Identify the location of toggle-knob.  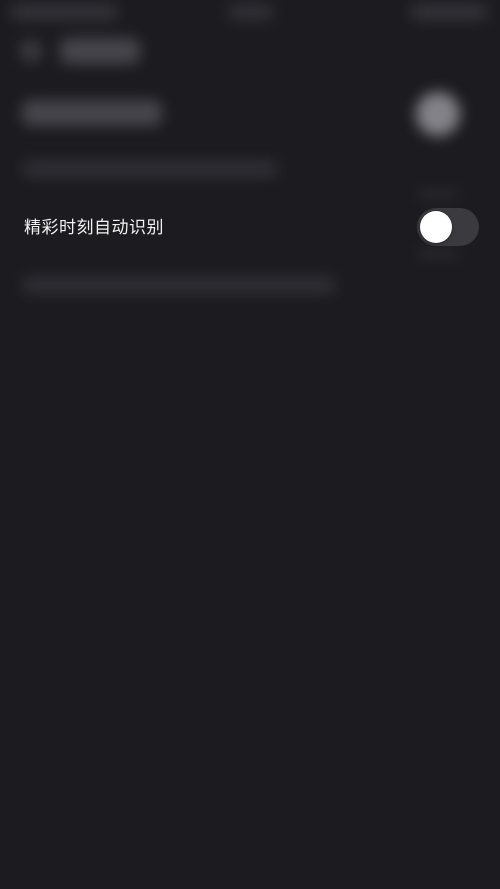
(436, 227).